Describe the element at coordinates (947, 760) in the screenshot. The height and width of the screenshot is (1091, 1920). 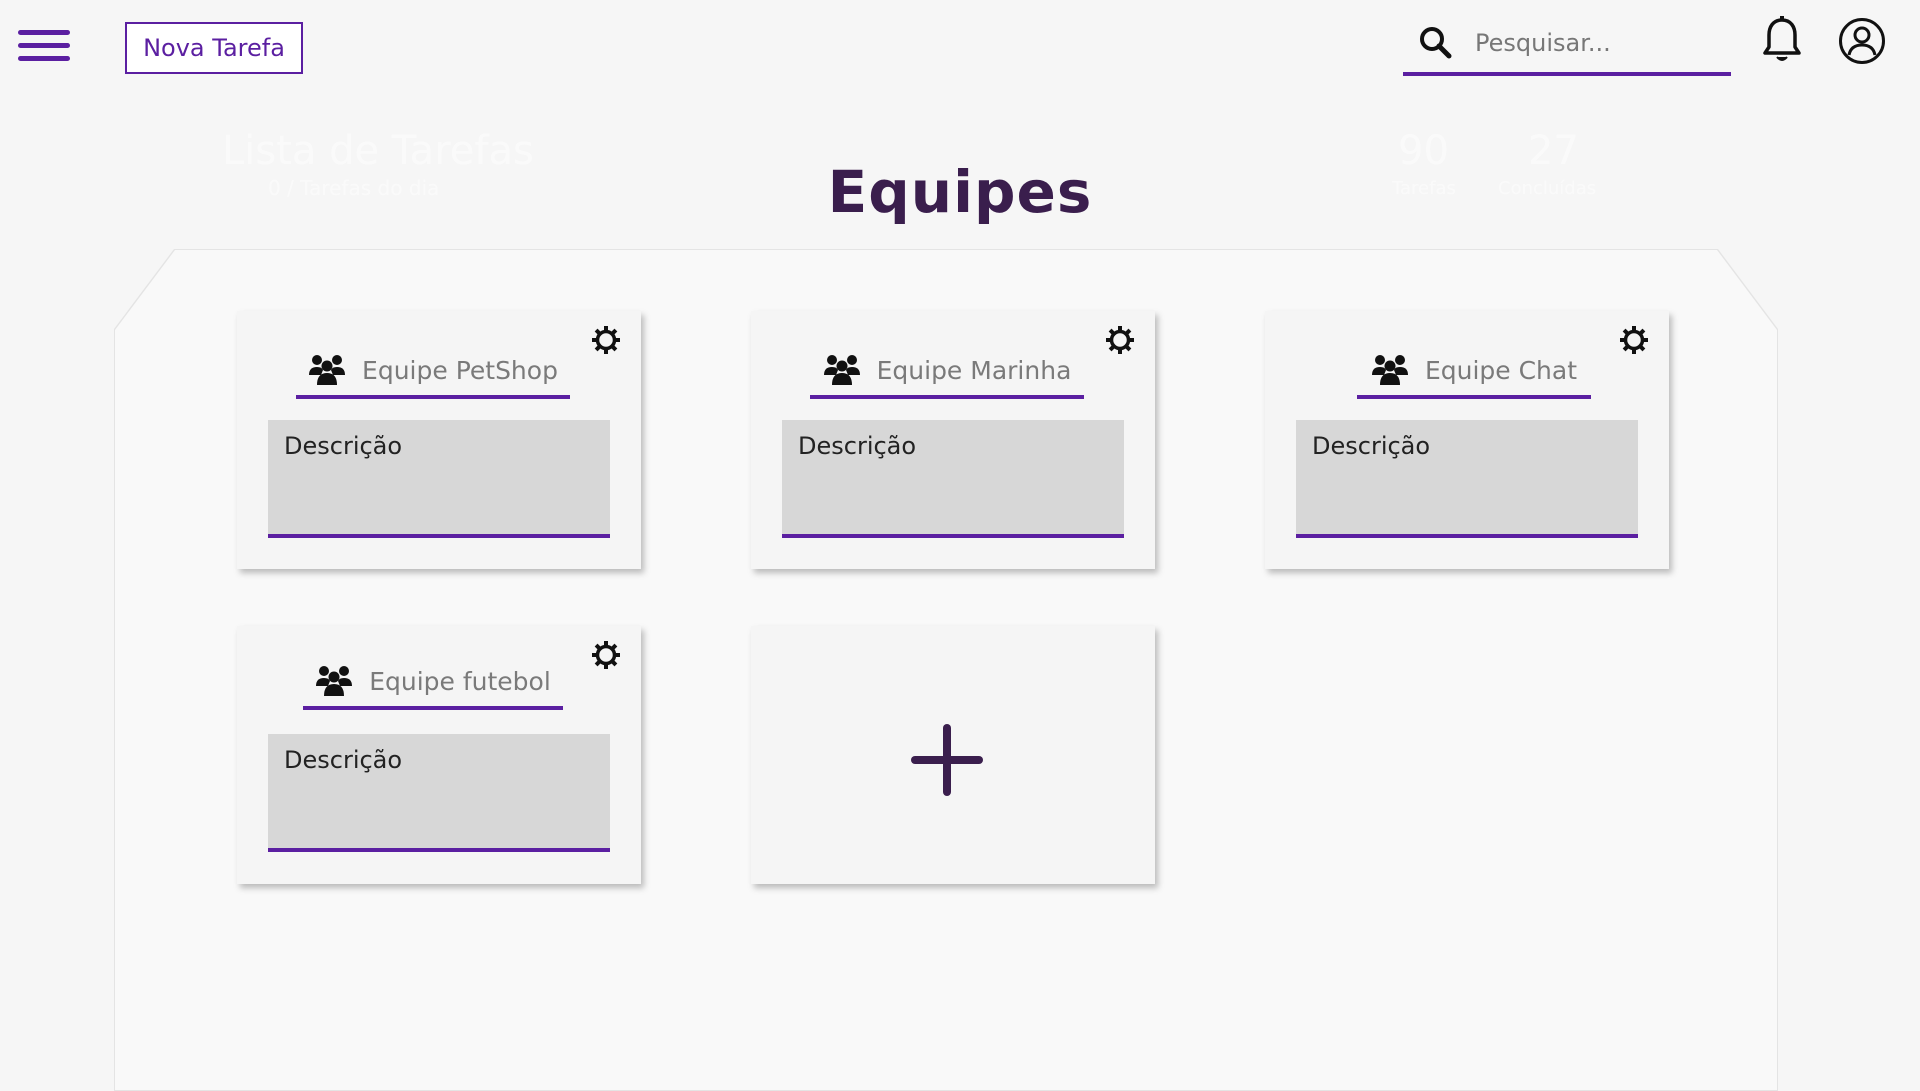
I see `plus-icon` at that location.